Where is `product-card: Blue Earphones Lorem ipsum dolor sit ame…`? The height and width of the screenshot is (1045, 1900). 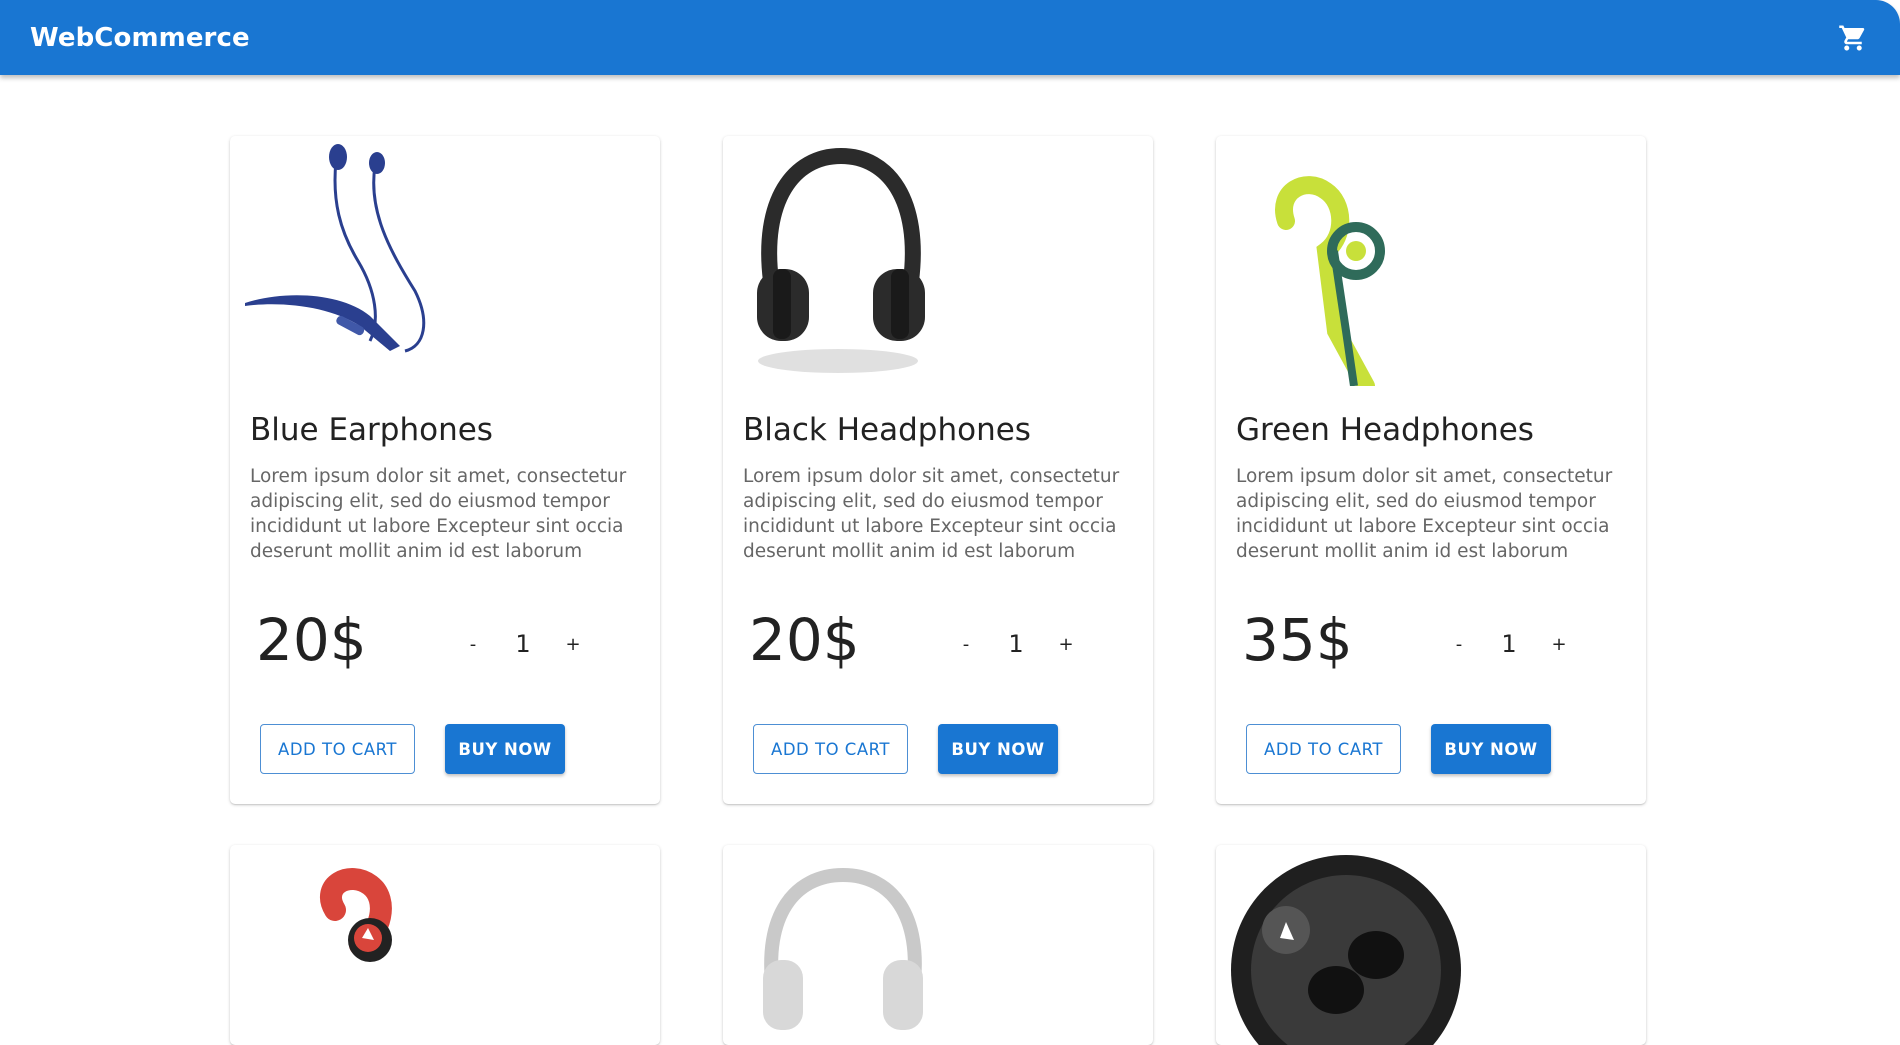
product-card: Blue Earphones Lorem ipsum dolor sit ame… is located at coordinates (445, 470).